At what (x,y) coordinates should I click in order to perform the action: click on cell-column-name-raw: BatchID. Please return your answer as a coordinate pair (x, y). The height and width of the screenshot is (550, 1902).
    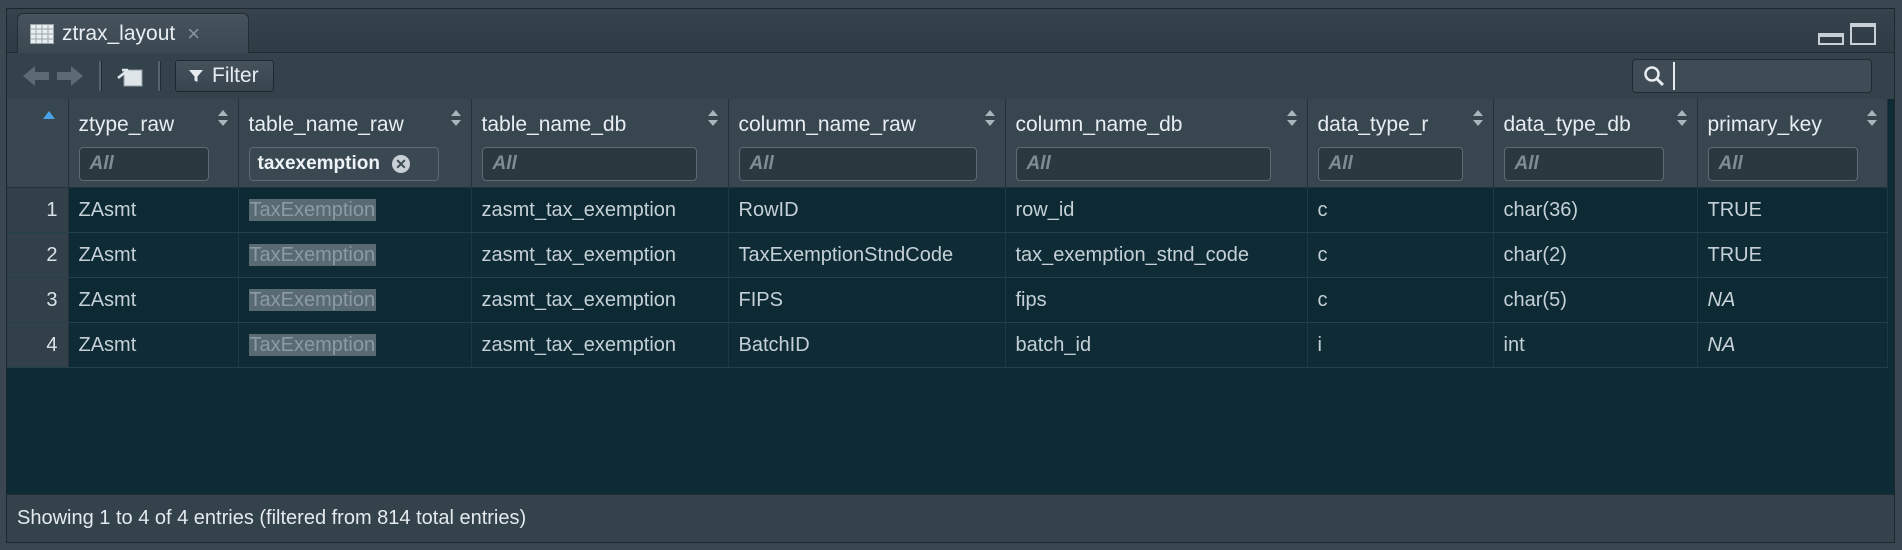
    Looking at the image, I should click on (867, 345).